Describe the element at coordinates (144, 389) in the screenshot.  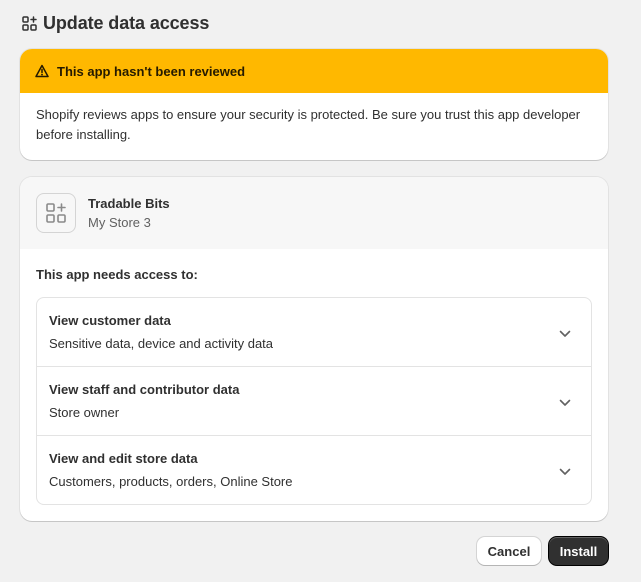
I see `permission-title: View staff and contributor data` at that location.